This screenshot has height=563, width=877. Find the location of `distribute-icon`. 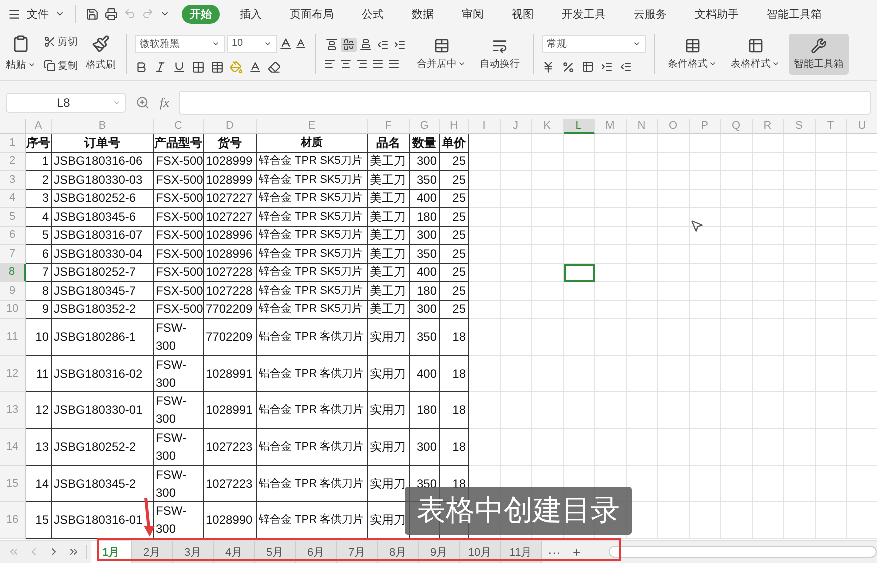

distribute-icon is located at coordinates (394, 64).